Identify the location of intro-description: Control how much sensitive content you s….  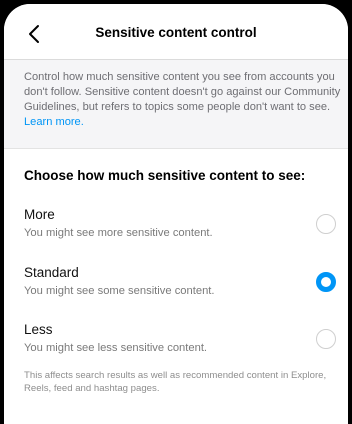
(183, 100).